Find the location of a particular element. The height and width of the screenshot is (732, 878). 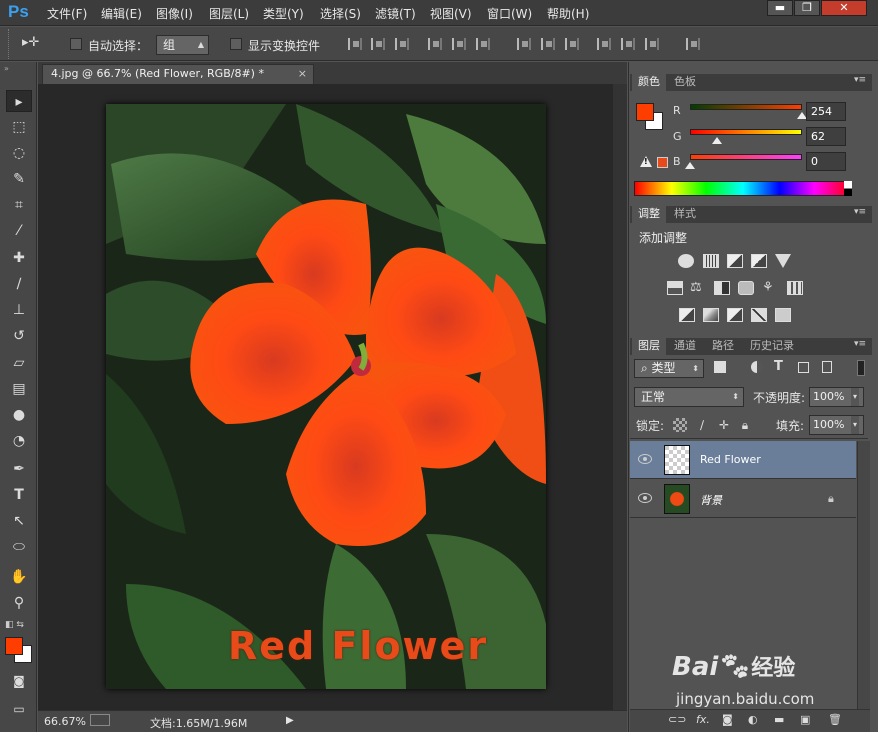

tab-channels: 通道 is located at coordinates (685, 346).